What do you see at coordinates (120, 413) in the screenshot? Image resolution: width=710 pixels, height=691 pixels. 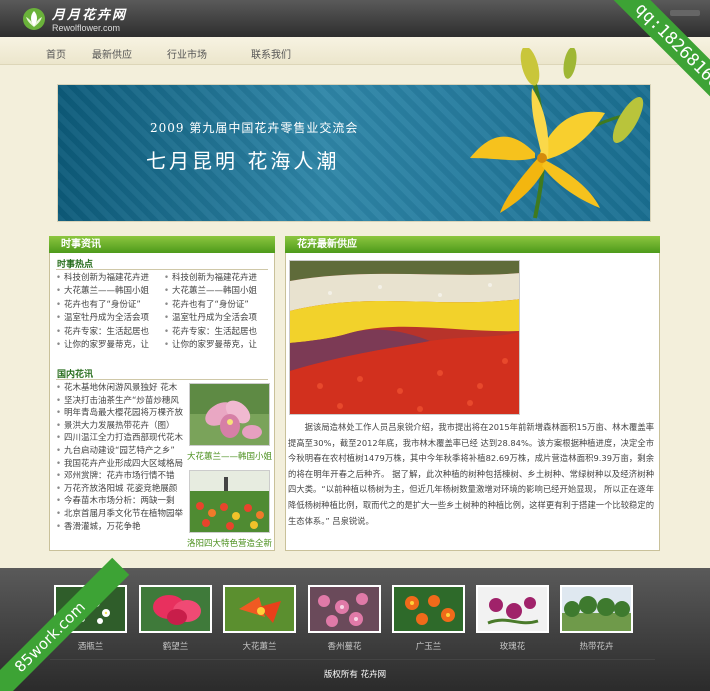 I see `list-item: 明年青岛最大樱花园将万棵齐放` at bounding box center [120, 413].